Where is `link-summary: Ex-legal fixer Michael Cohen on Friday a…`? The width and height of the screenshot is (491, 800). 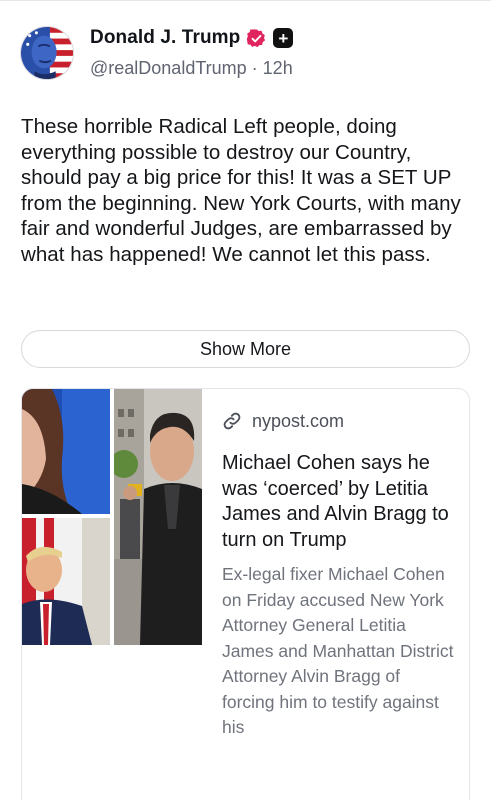 link-summary: Ex-legal fixer Michael Cohen on Friday a… is located at coordinates (338, 650).